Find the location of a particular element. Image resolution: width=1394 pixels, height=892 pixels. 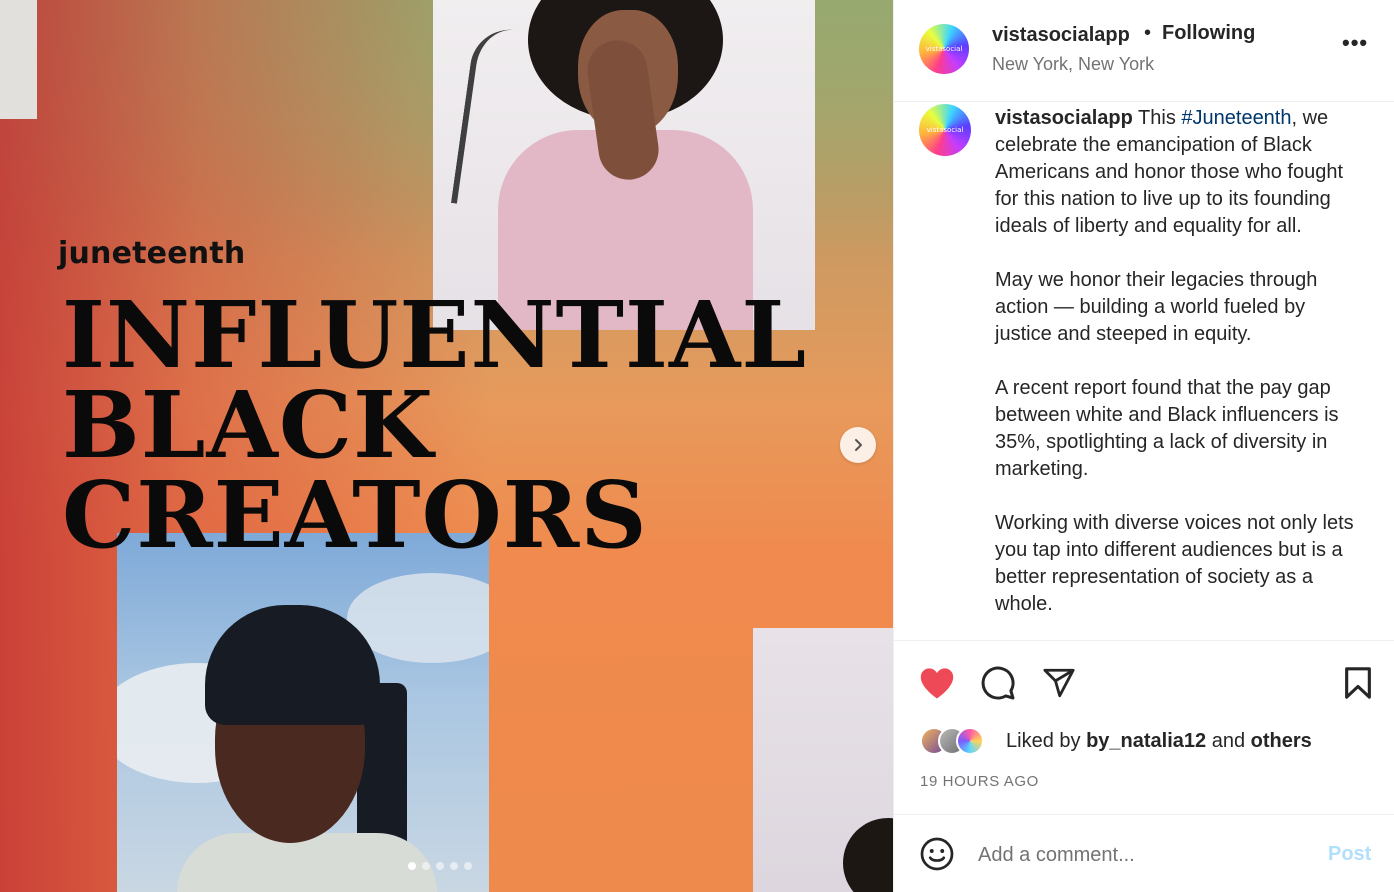

comment-bar: Post is located at coordinates (1144, 853).